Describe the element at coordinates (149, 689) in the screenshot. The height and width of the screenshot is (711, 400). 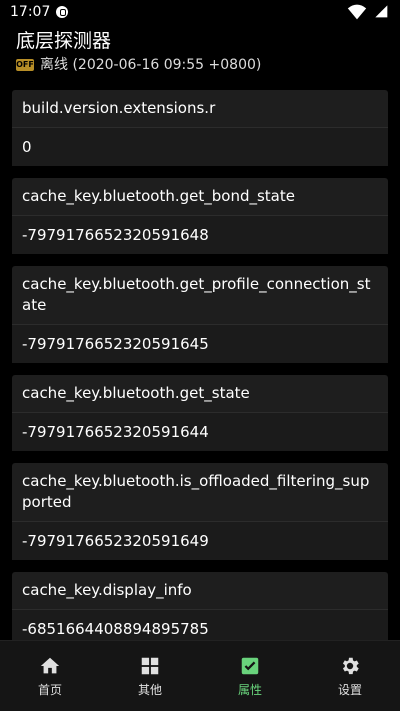
I see `nav-other-label: 其他` at that location.